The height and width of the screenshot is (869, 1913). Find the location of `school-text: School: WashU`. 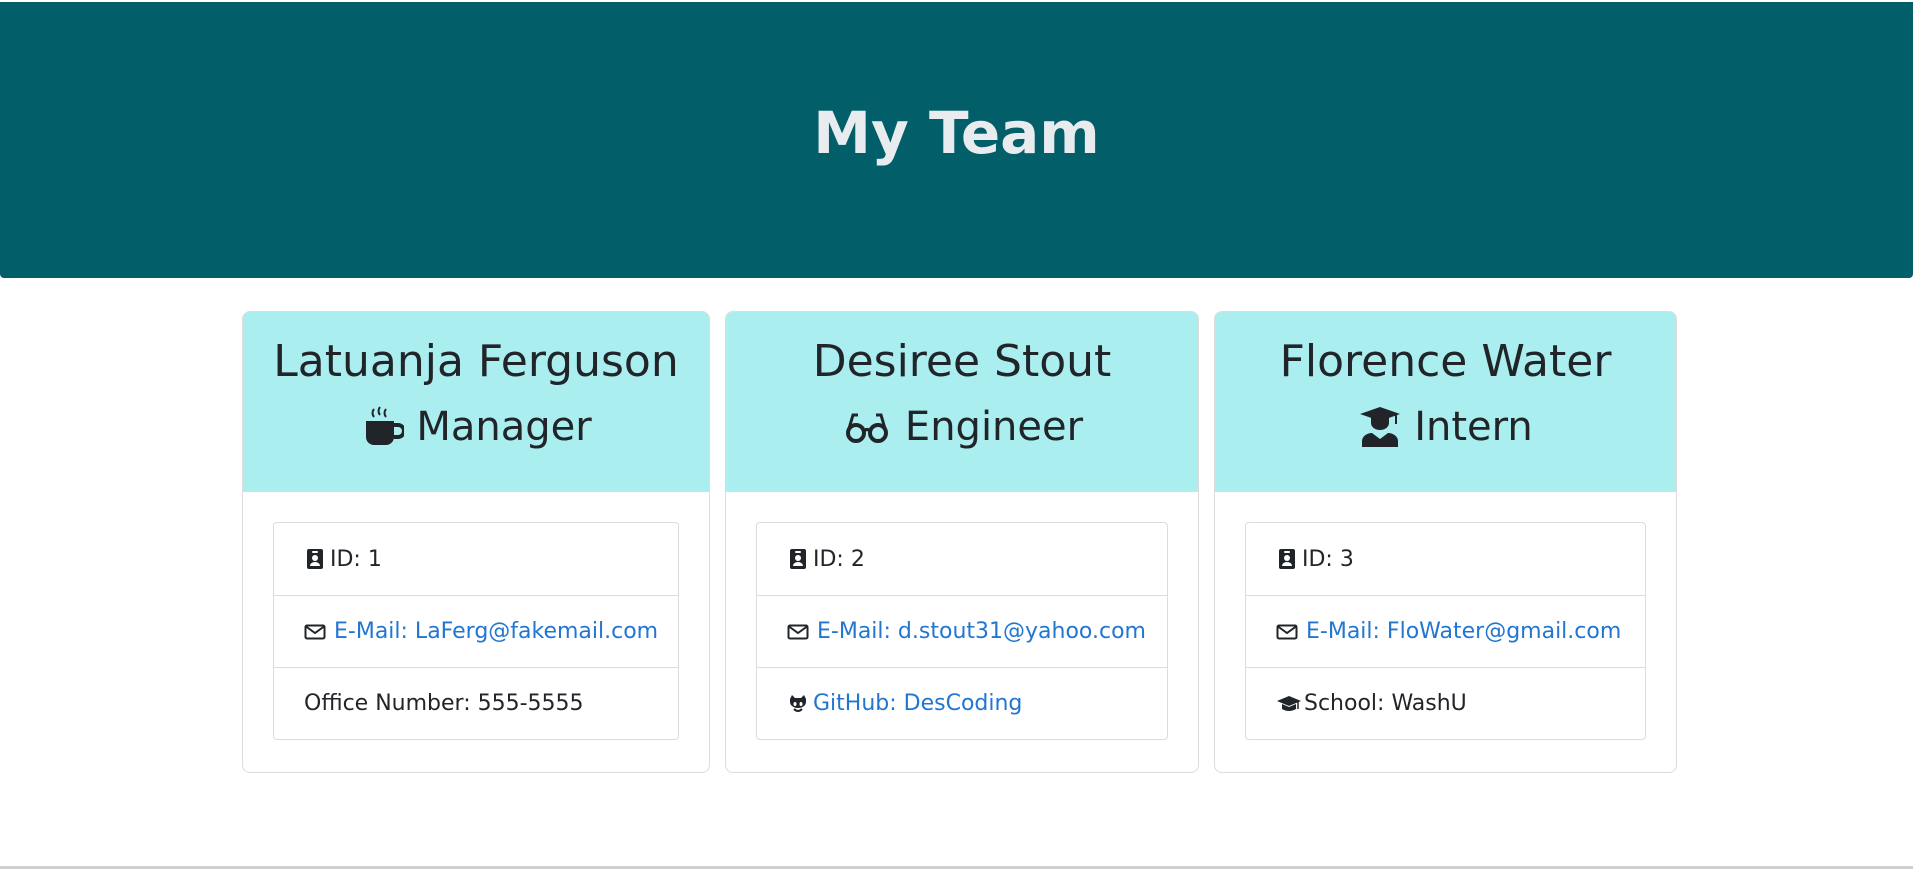

school-text: School: WashU is located at coordinates (1385, 703).